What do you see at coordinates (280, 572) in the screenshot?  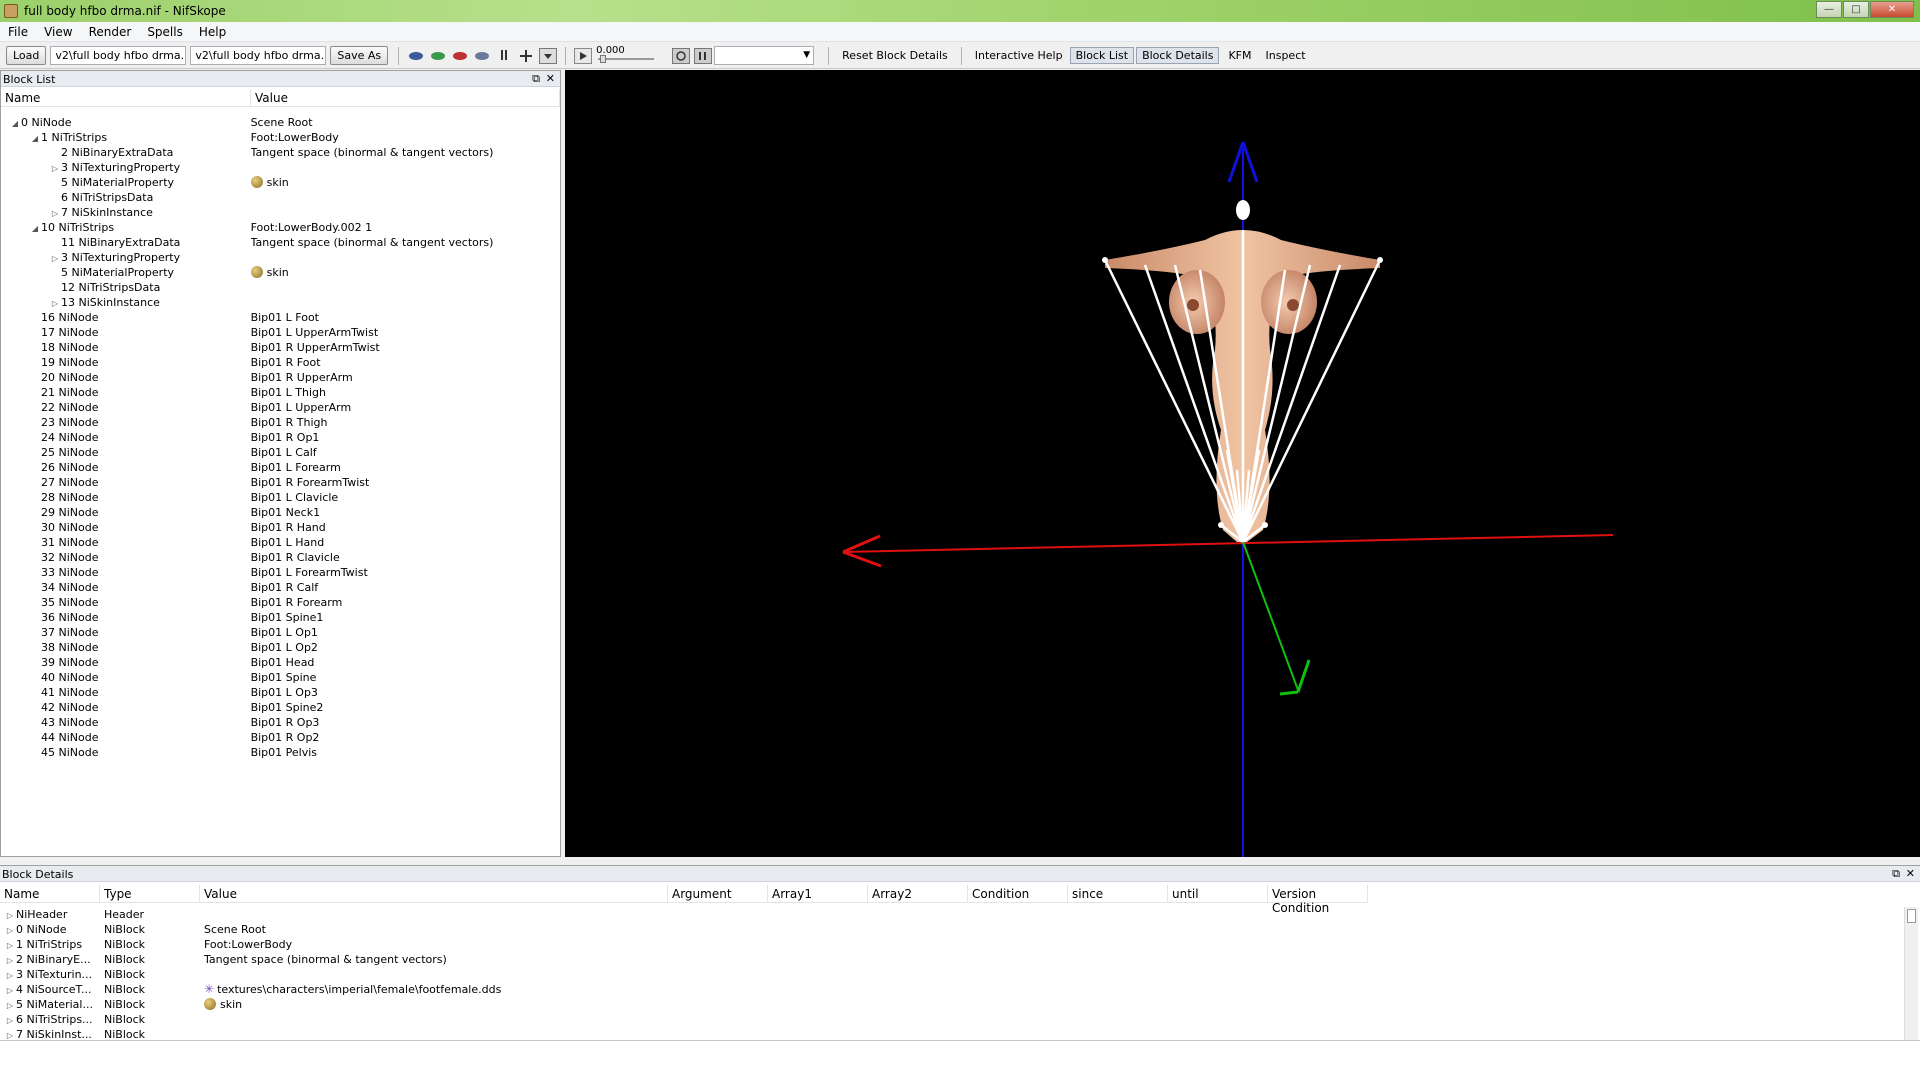 I see `tree-row: 33 NiNode Bip01 L ForearmTwist` at bounding box center [280, 572].